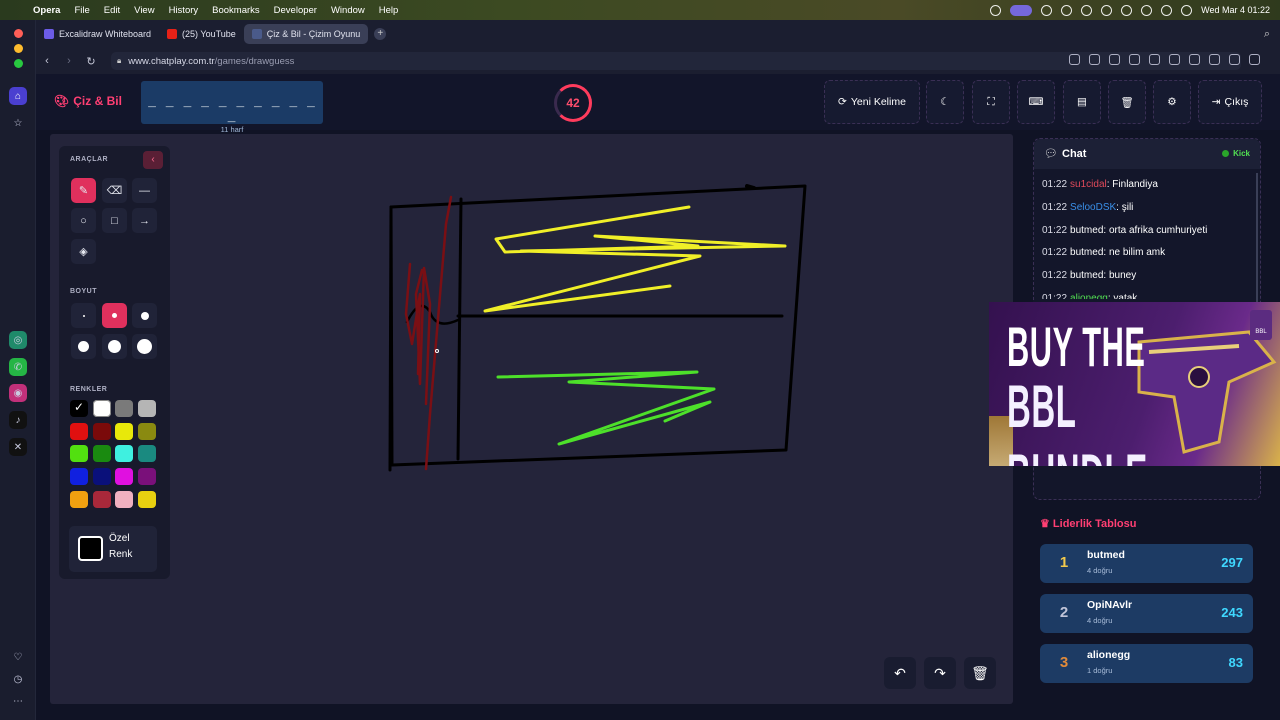  I want to click on size-4-button, so click(83, 346).